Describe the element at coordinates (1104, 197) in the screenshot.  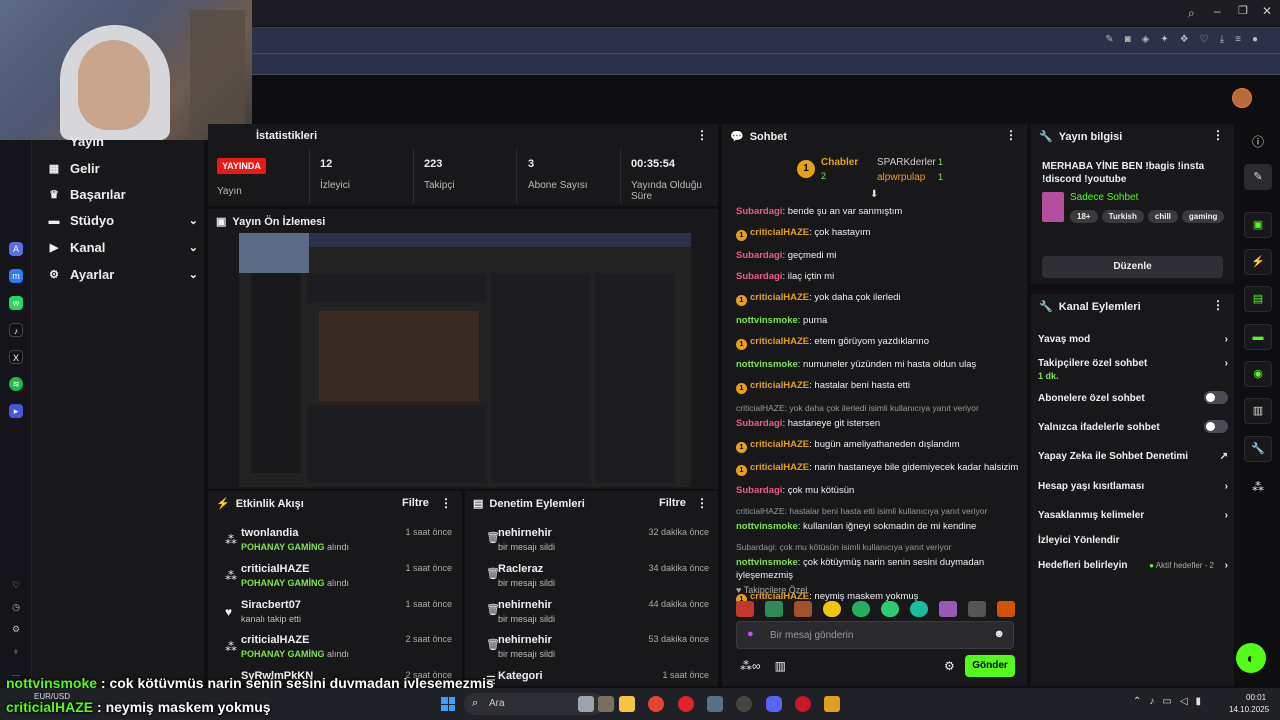
I see `category-name: Sadece Sohbet` at that location.